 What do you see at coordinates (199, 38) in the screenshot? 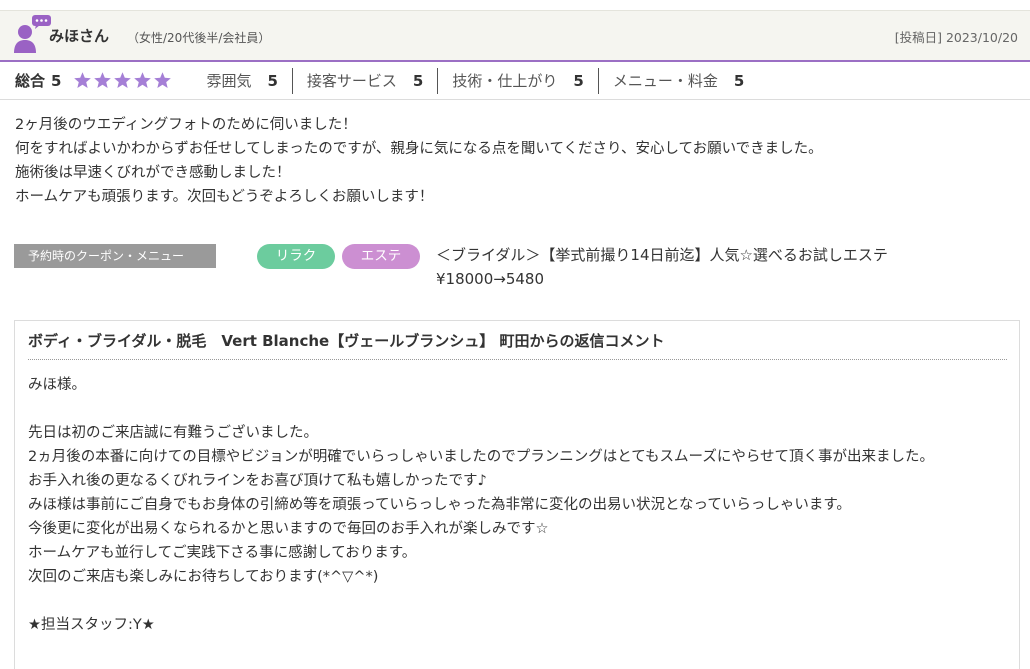
I see `reviewer-info: （女性/20代後半/会社員）` at bounding box center [199, 38].